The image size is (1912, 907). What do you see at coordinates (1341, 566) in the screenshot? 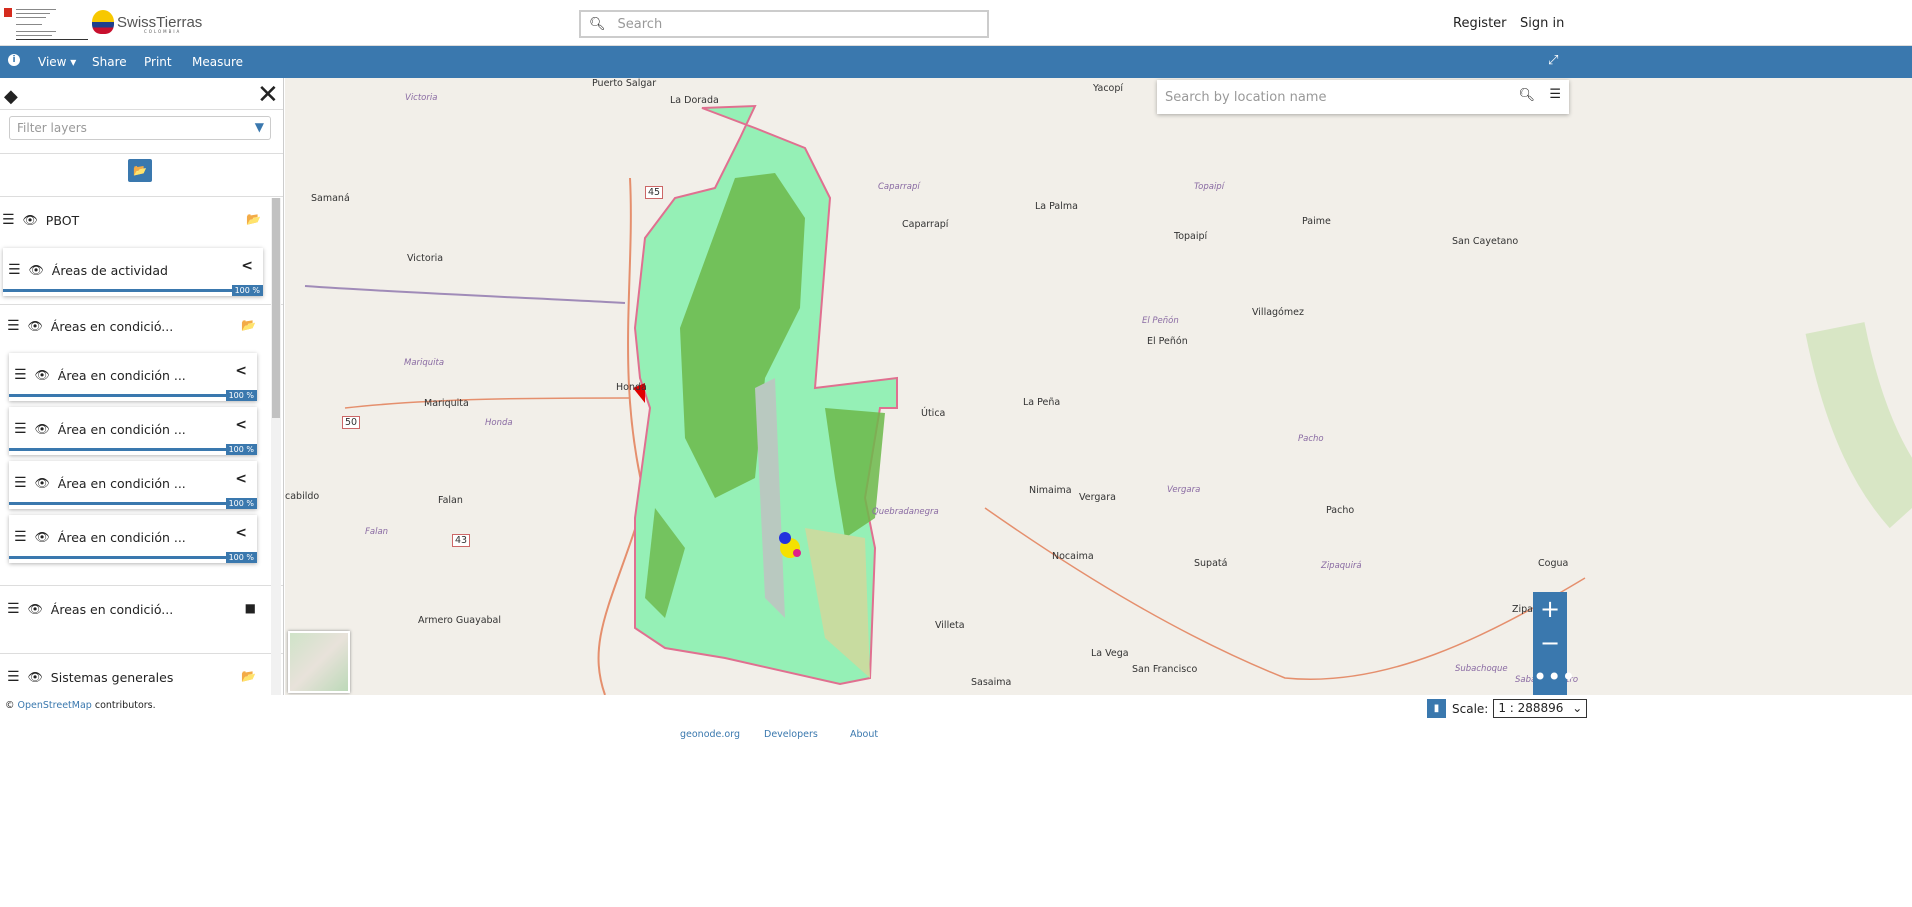
I see `map-label: Zipaquirá` at bounding box center [1341, 566].